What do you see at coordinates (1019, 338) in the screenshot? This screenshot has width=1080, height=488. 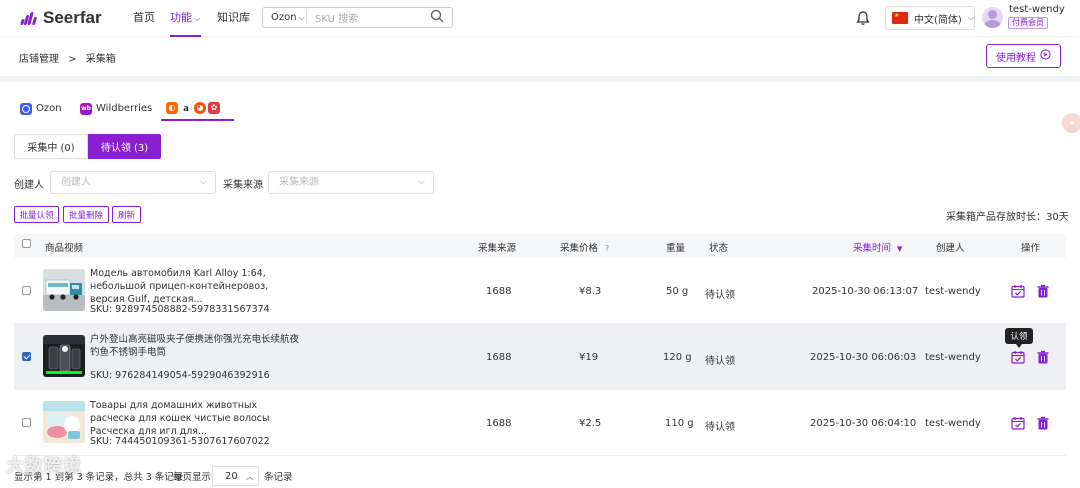 I see `claim-tooltip: 认领` at bounding box center [1019, 338].